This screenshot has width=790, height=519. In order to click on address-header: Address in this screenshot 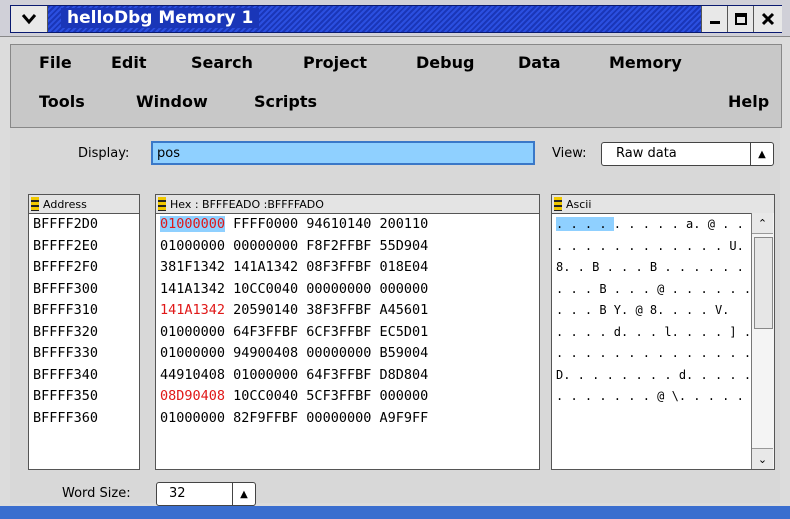, I will do `click(84, 204)`.